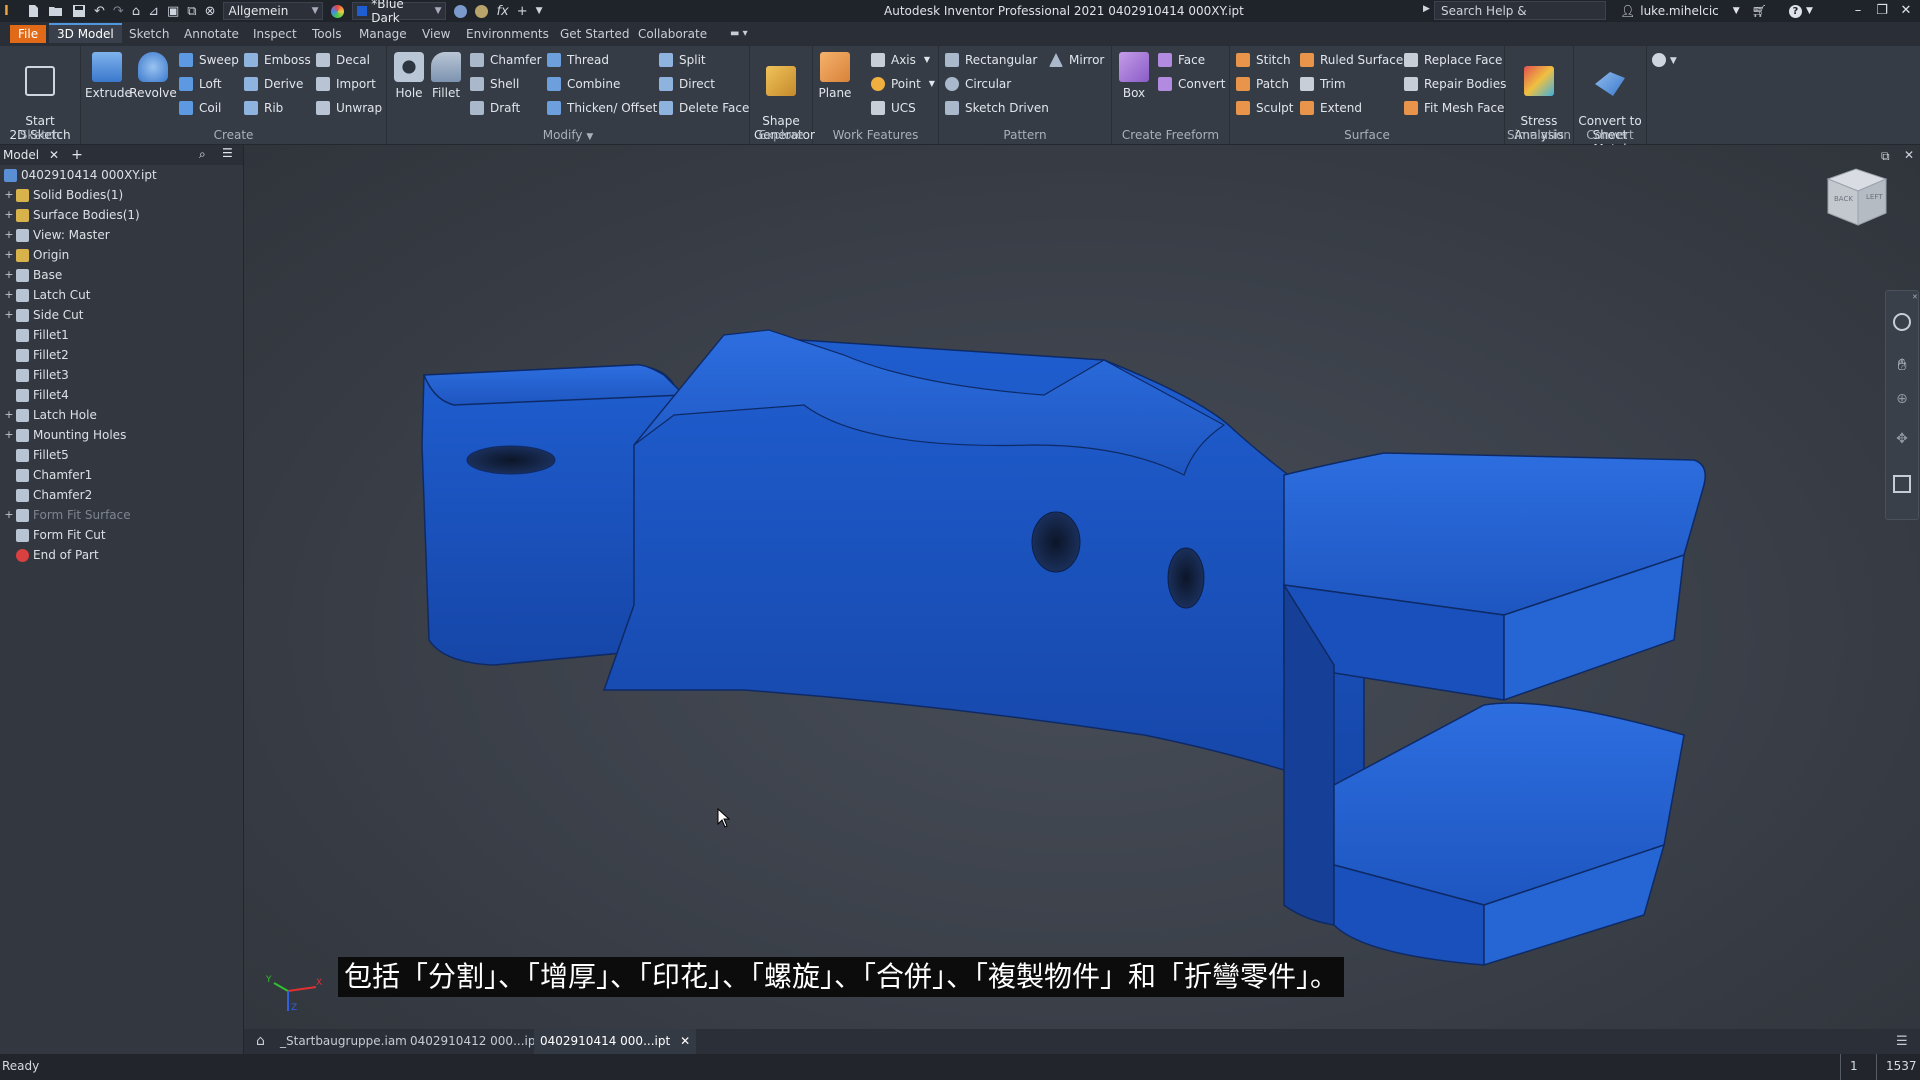 The width and height of the screenshot is (1920, 1080). I want to click on split-button: Split, so click(682, 60).